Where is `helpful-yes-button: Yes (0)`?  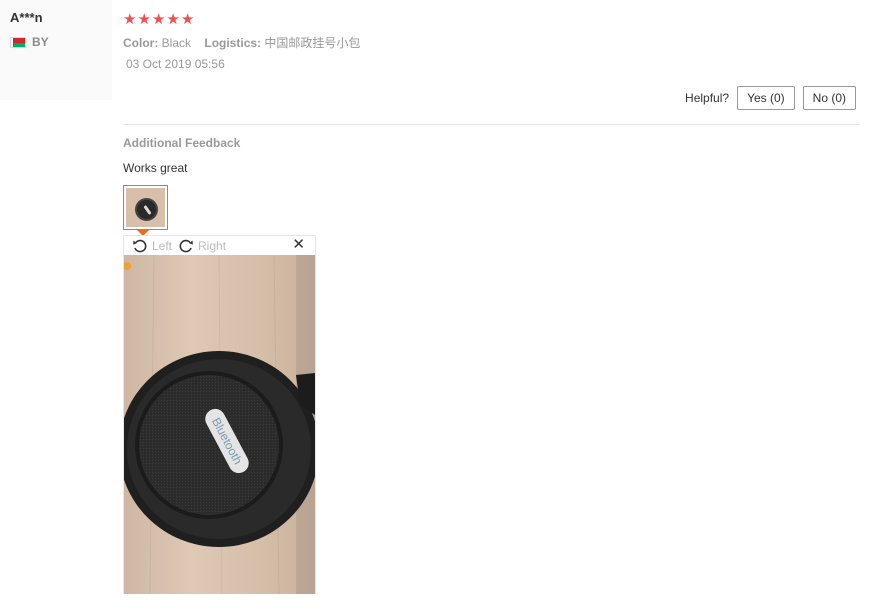 helpful-yes-button: Yes (0) is located at coordinates (766, 98).